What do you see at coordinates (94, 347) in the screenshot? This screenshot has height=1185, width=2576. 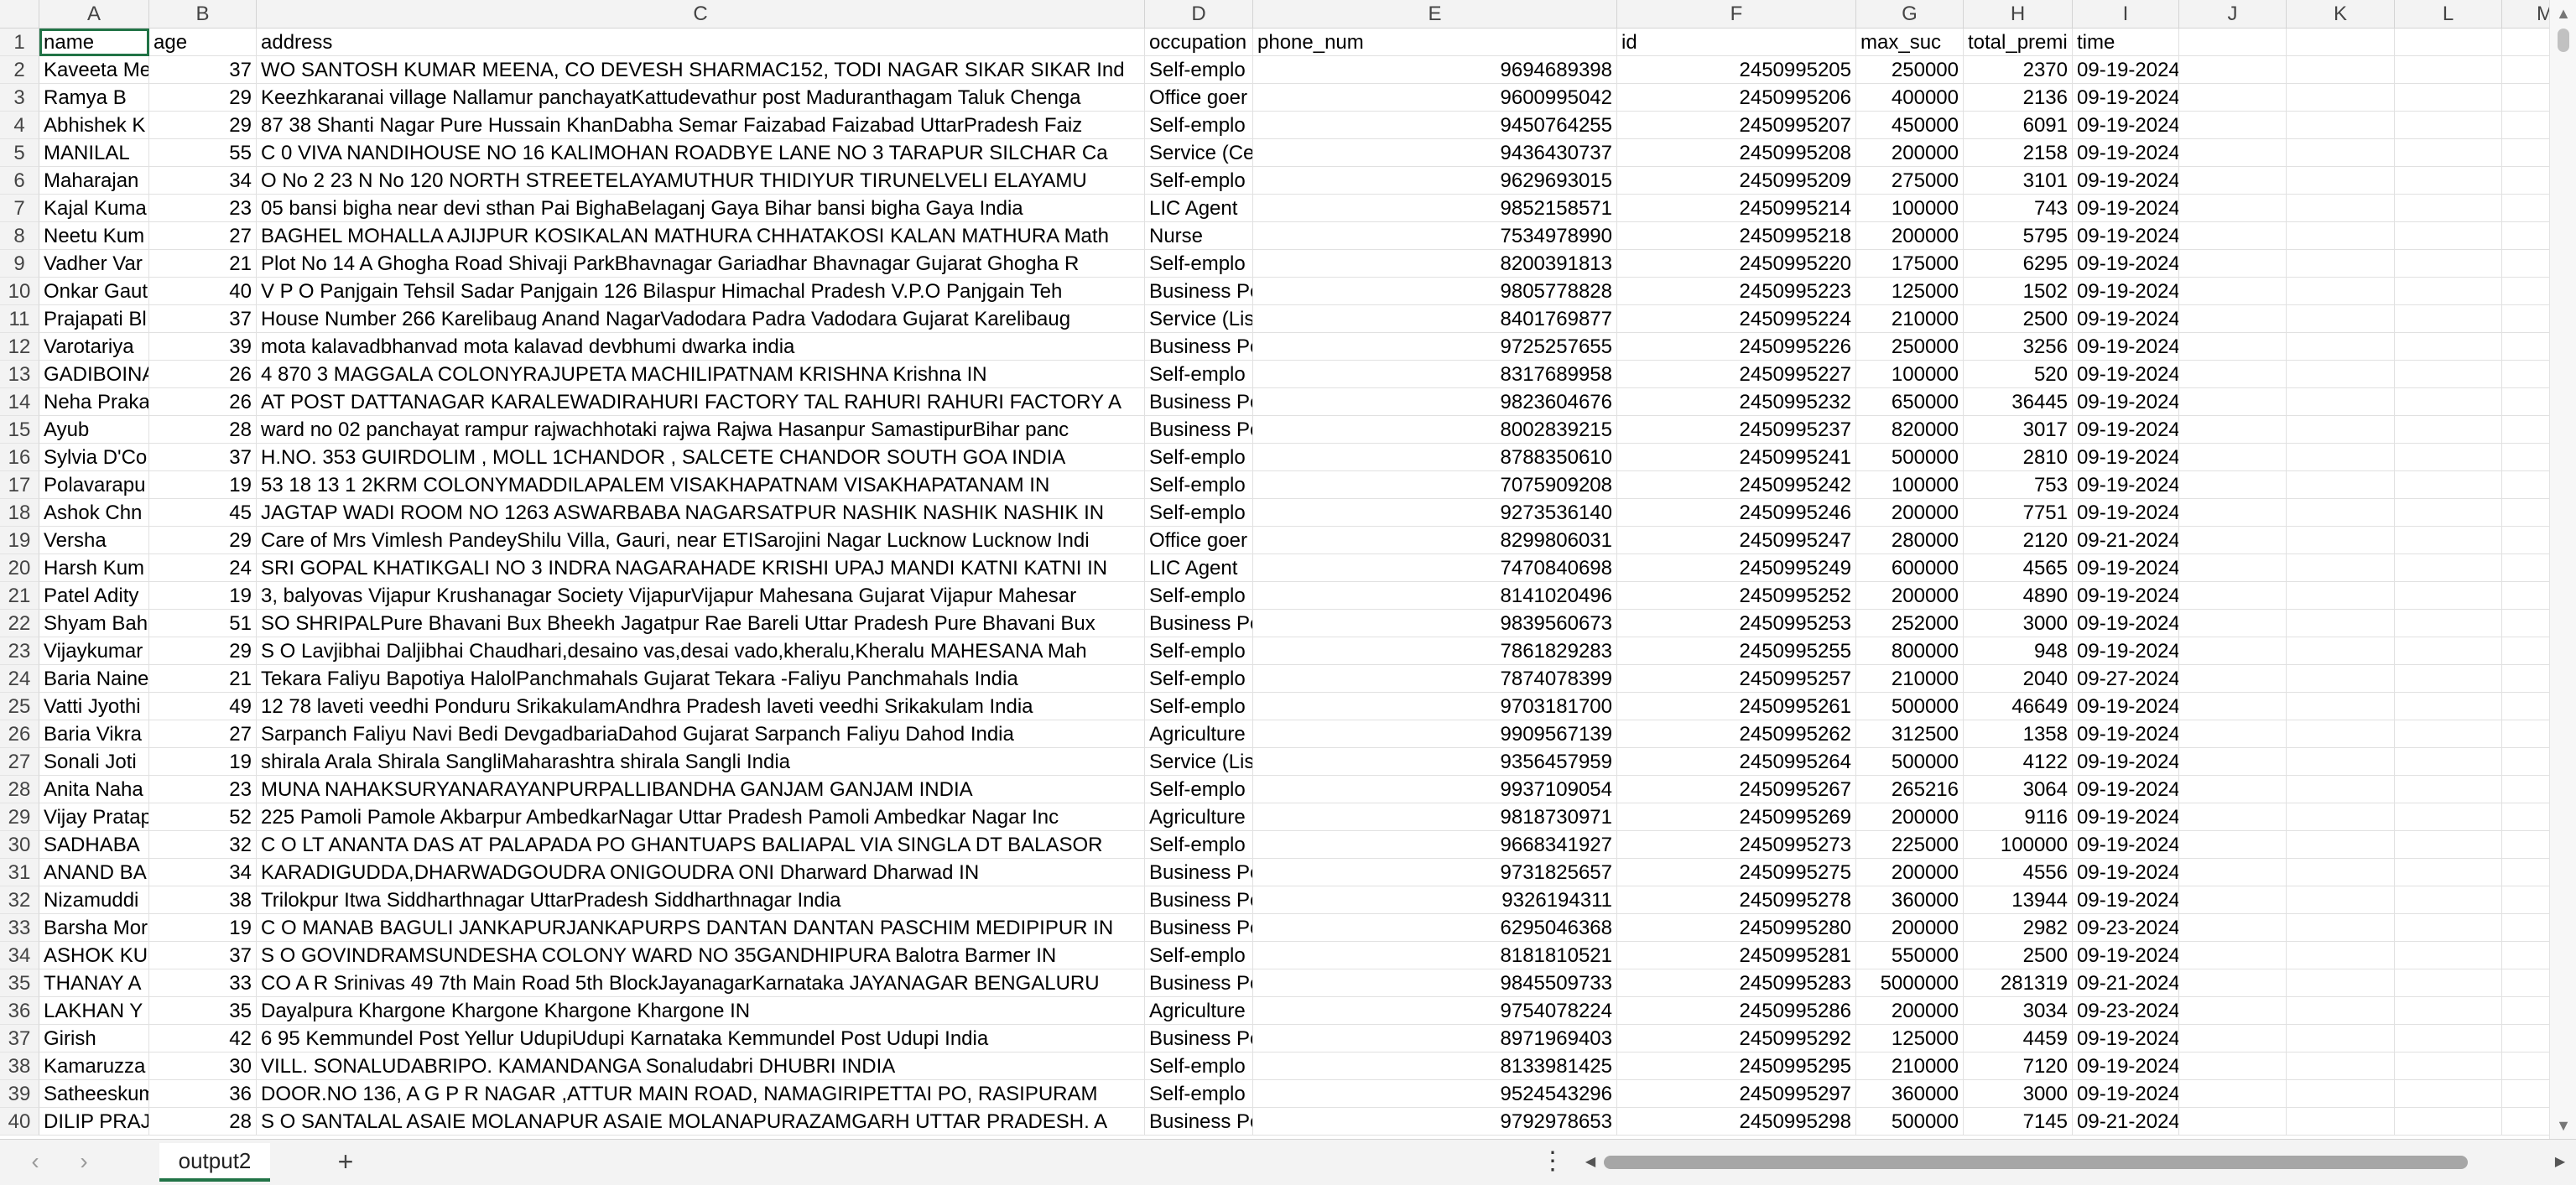 I see `name-cell: Varotariya` at bounding box center [94, 347].